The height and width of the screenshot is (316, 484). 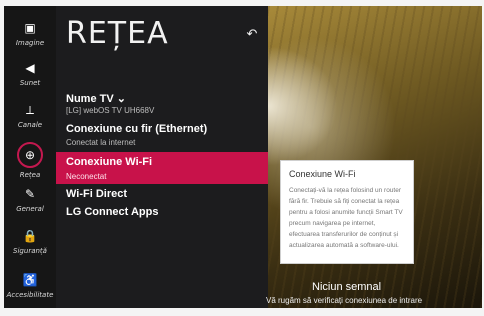 What do you see at coordinates (162, 195) in the screenshot?
I see `menu-item-wifi-direct: Wi-Fi Direct` at bounding box center [162, 195].